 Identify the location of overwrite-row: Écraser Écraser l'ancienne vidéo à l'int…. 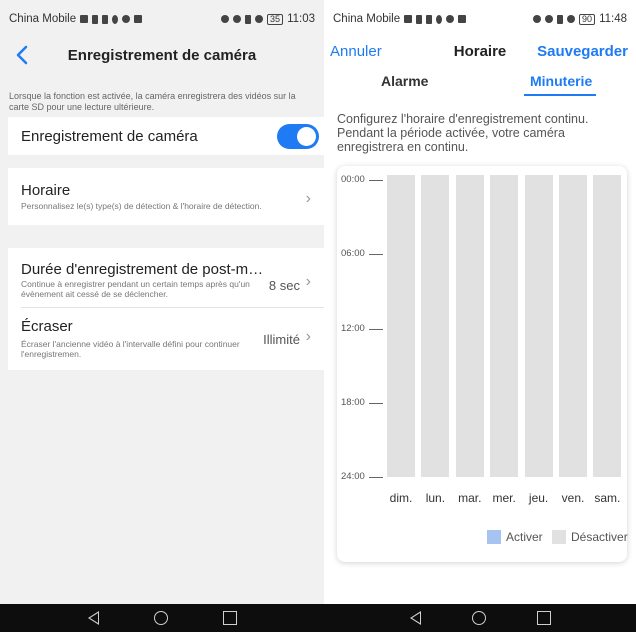
(172, 339).